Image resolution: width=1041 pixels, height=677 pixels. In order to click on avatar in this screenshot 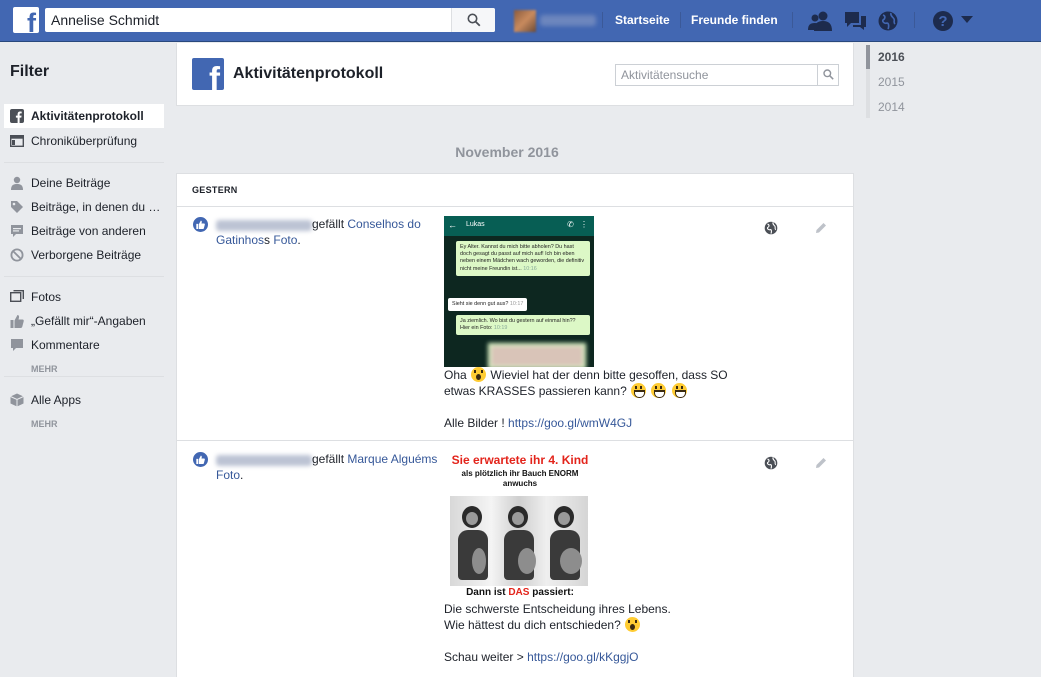, I will do `click(525, 21)`.